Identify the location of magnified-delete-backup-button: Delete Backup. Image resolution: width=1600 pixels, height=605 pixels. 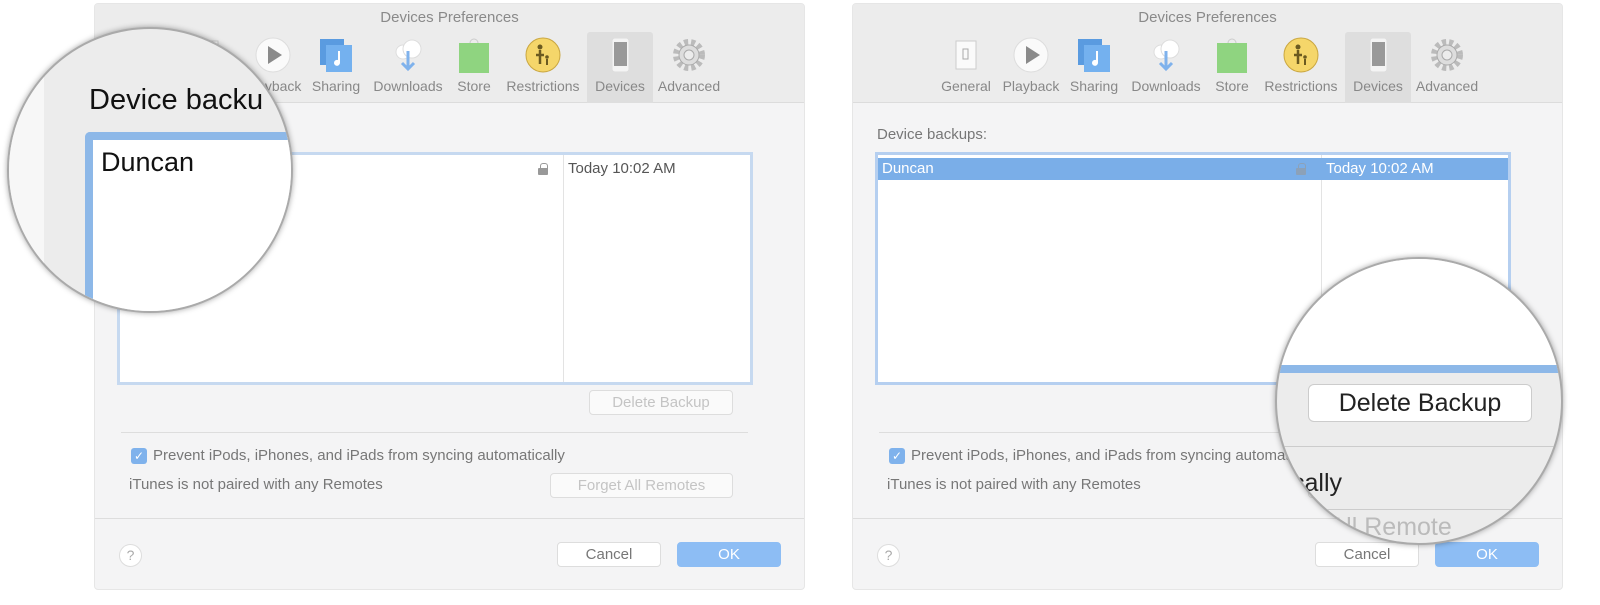
(1420, 403).